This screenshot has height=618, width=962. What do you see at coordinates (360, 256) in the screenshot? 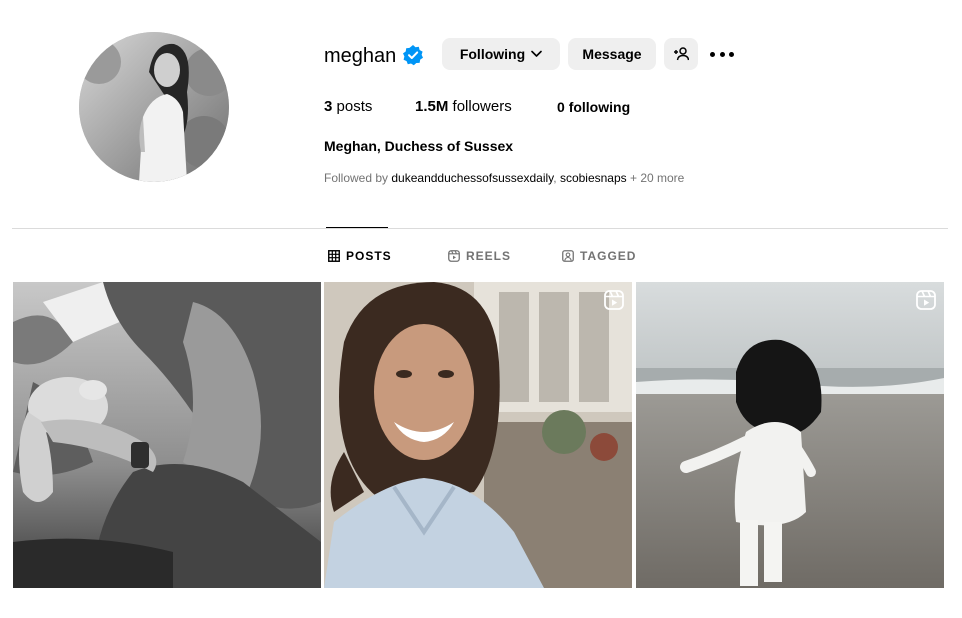
I see `tab-posts: POSTS` at bounding box center [360, 256].